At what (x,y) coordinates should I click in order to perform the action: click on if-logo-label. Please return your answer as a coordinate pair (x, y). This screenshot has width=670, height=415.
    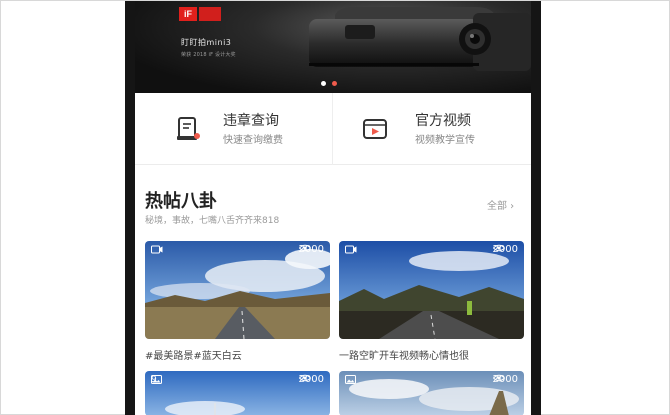
    Looking at the image, I should click on (210, 14).